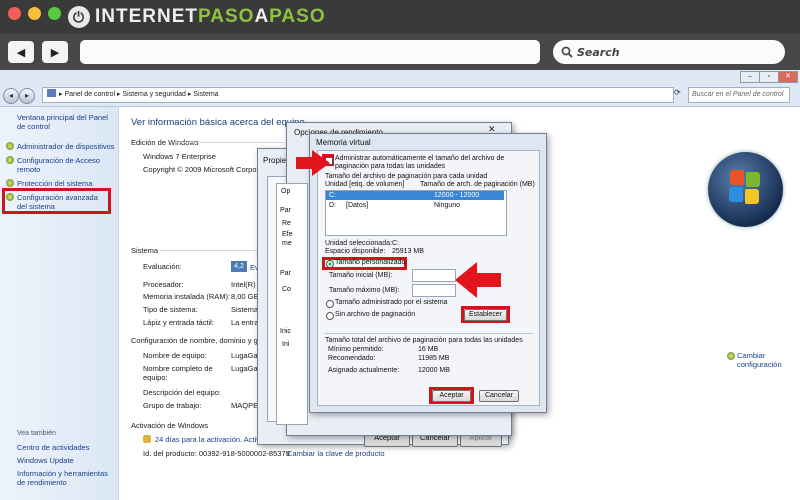 The image size is (800, 500). I want to click on explorer-search-placeholder: Buscar en el Panel de control, so click(738, 94).